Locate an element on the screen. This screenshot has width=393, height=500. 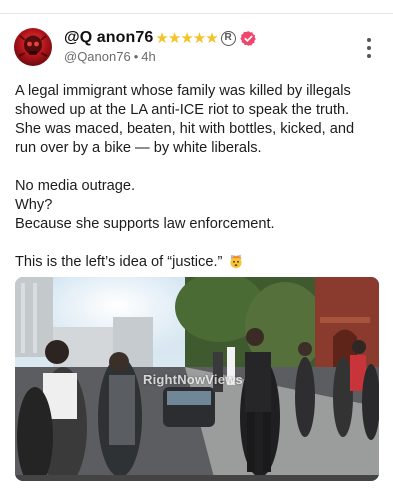
video-watermark: RightNowViews is located at coordinates (193, 379).